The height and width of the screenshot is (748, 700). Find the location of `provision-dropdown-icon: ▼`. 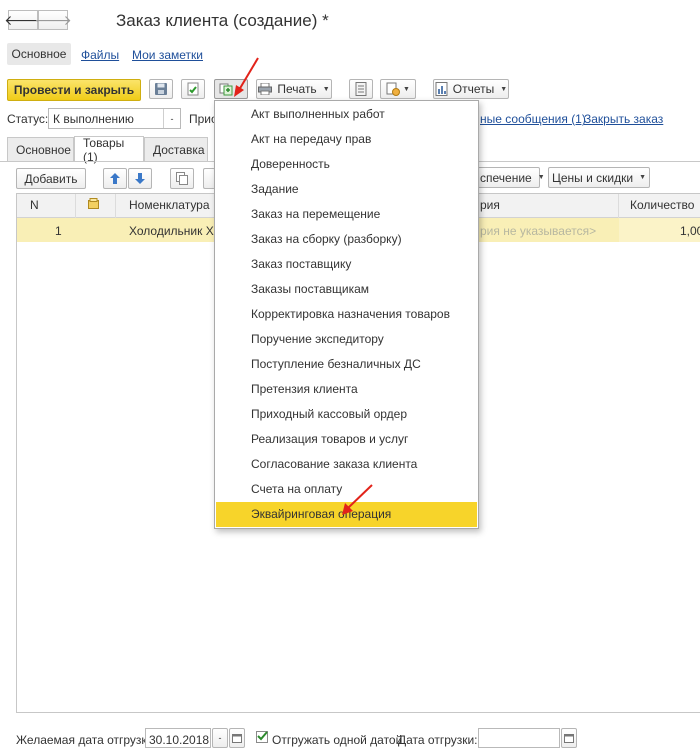

provision-dropdown-icon: ▼ is located at coordinates (541, 177).